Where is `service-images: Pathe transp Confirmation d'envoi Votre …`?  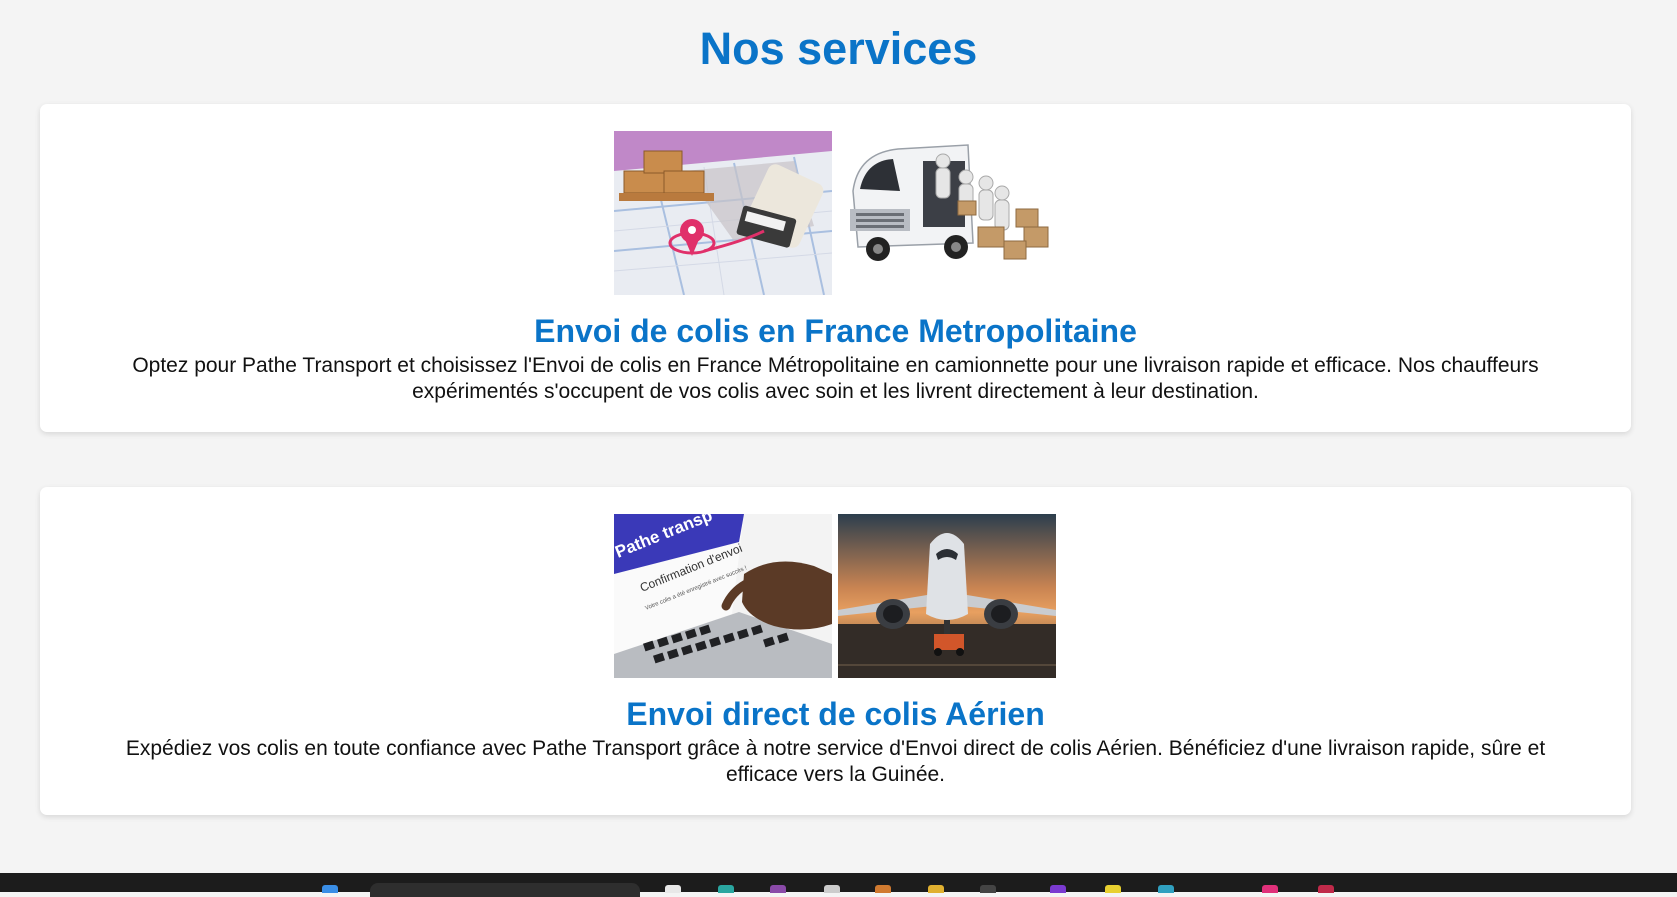
service-images: Pathe transp Confirmation d'envoi Votre … is located at coordinates (835, 596).